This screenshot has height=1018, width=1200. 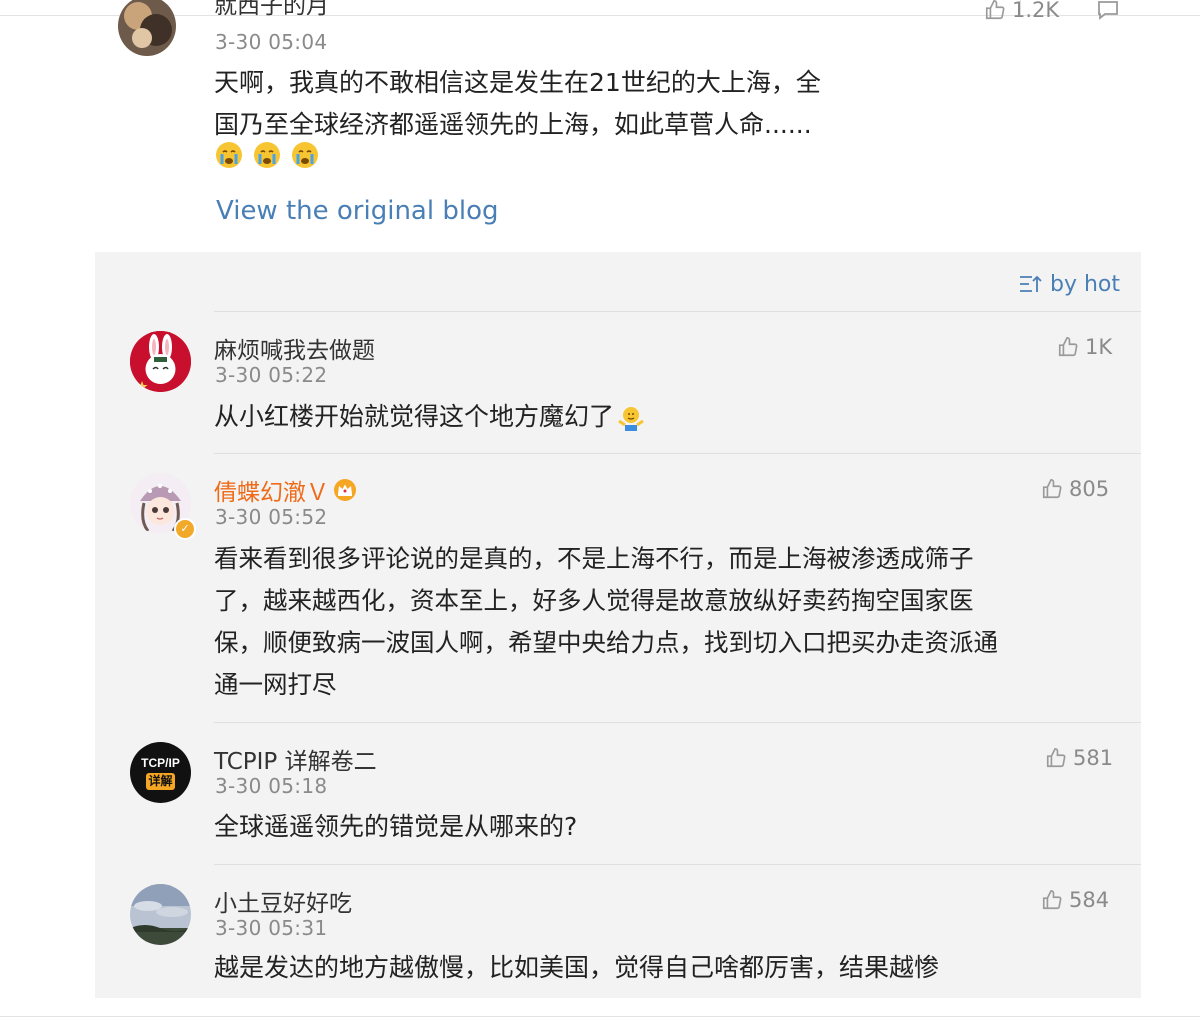 I want to click on post-like-count: 1.2K, so click(x=1036, y=11).